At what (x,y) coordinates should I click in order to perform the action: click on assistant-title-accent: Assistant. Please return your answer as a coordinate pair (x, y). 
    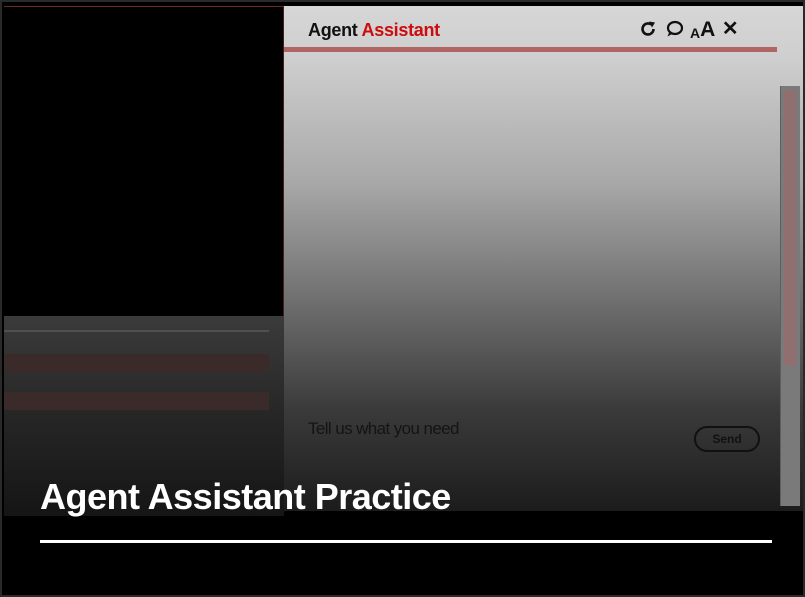
    Looking at the image, I should click on (401, 30).